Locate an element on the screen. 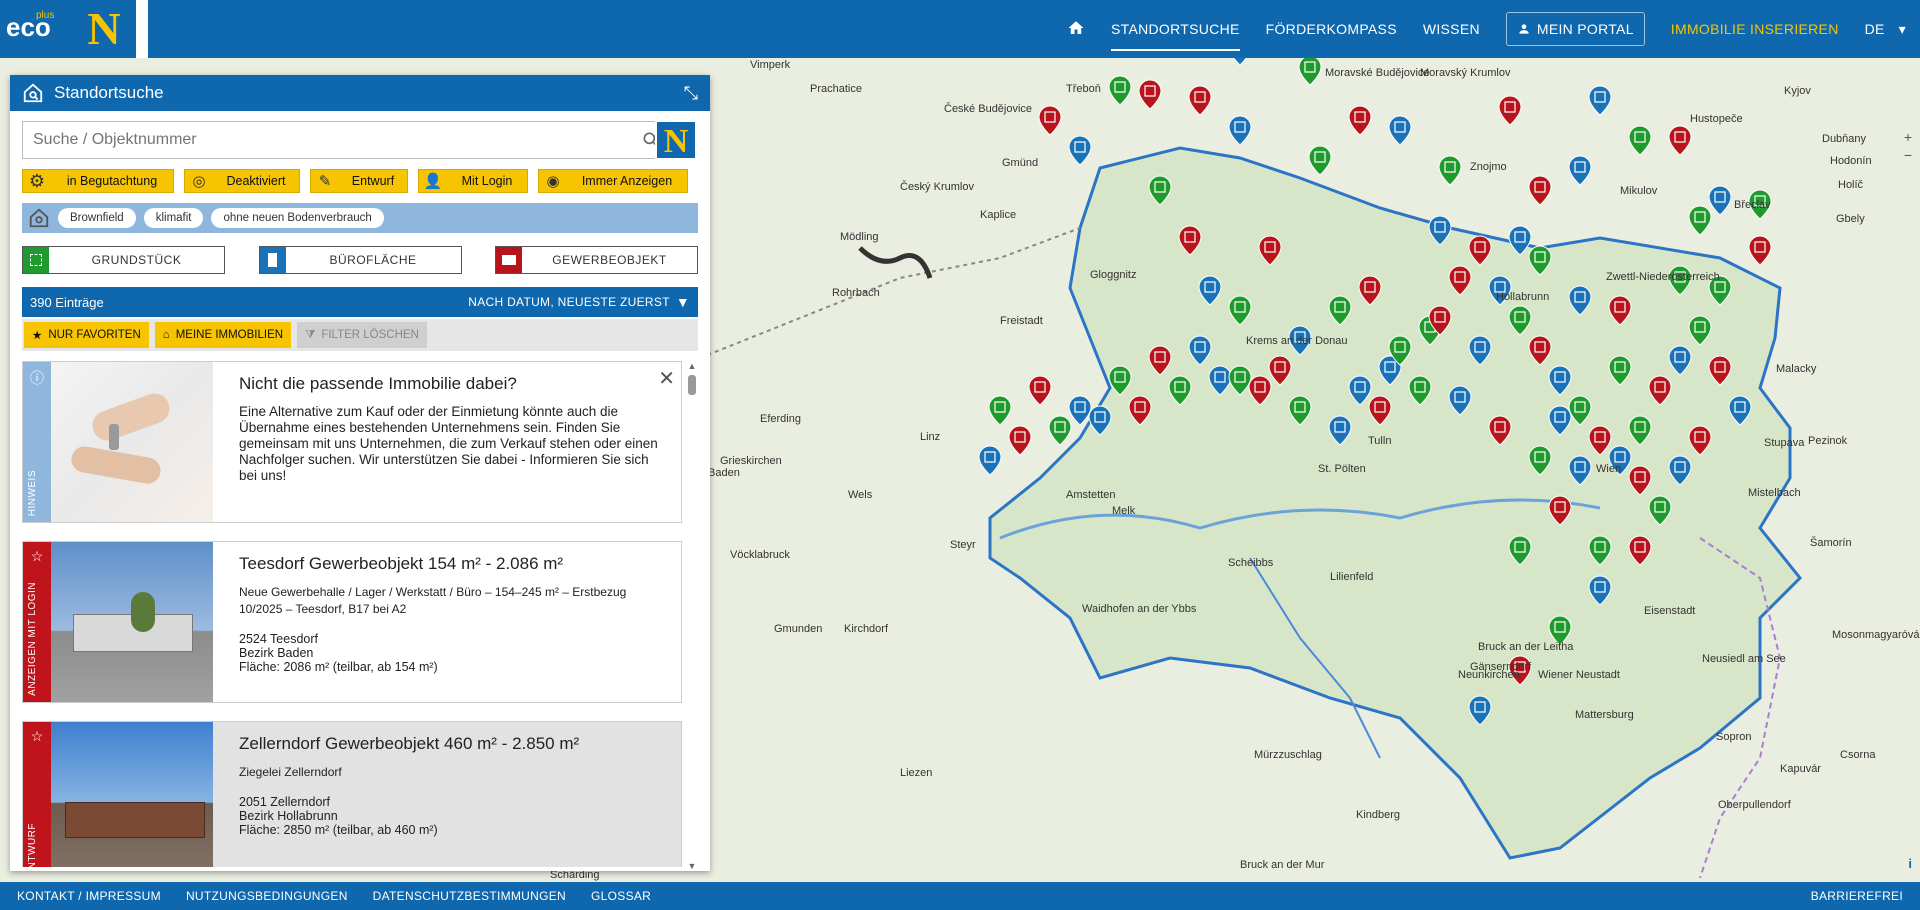  mein-portal-button: MEIN PORTAL is located at coordinates (1575, 29).